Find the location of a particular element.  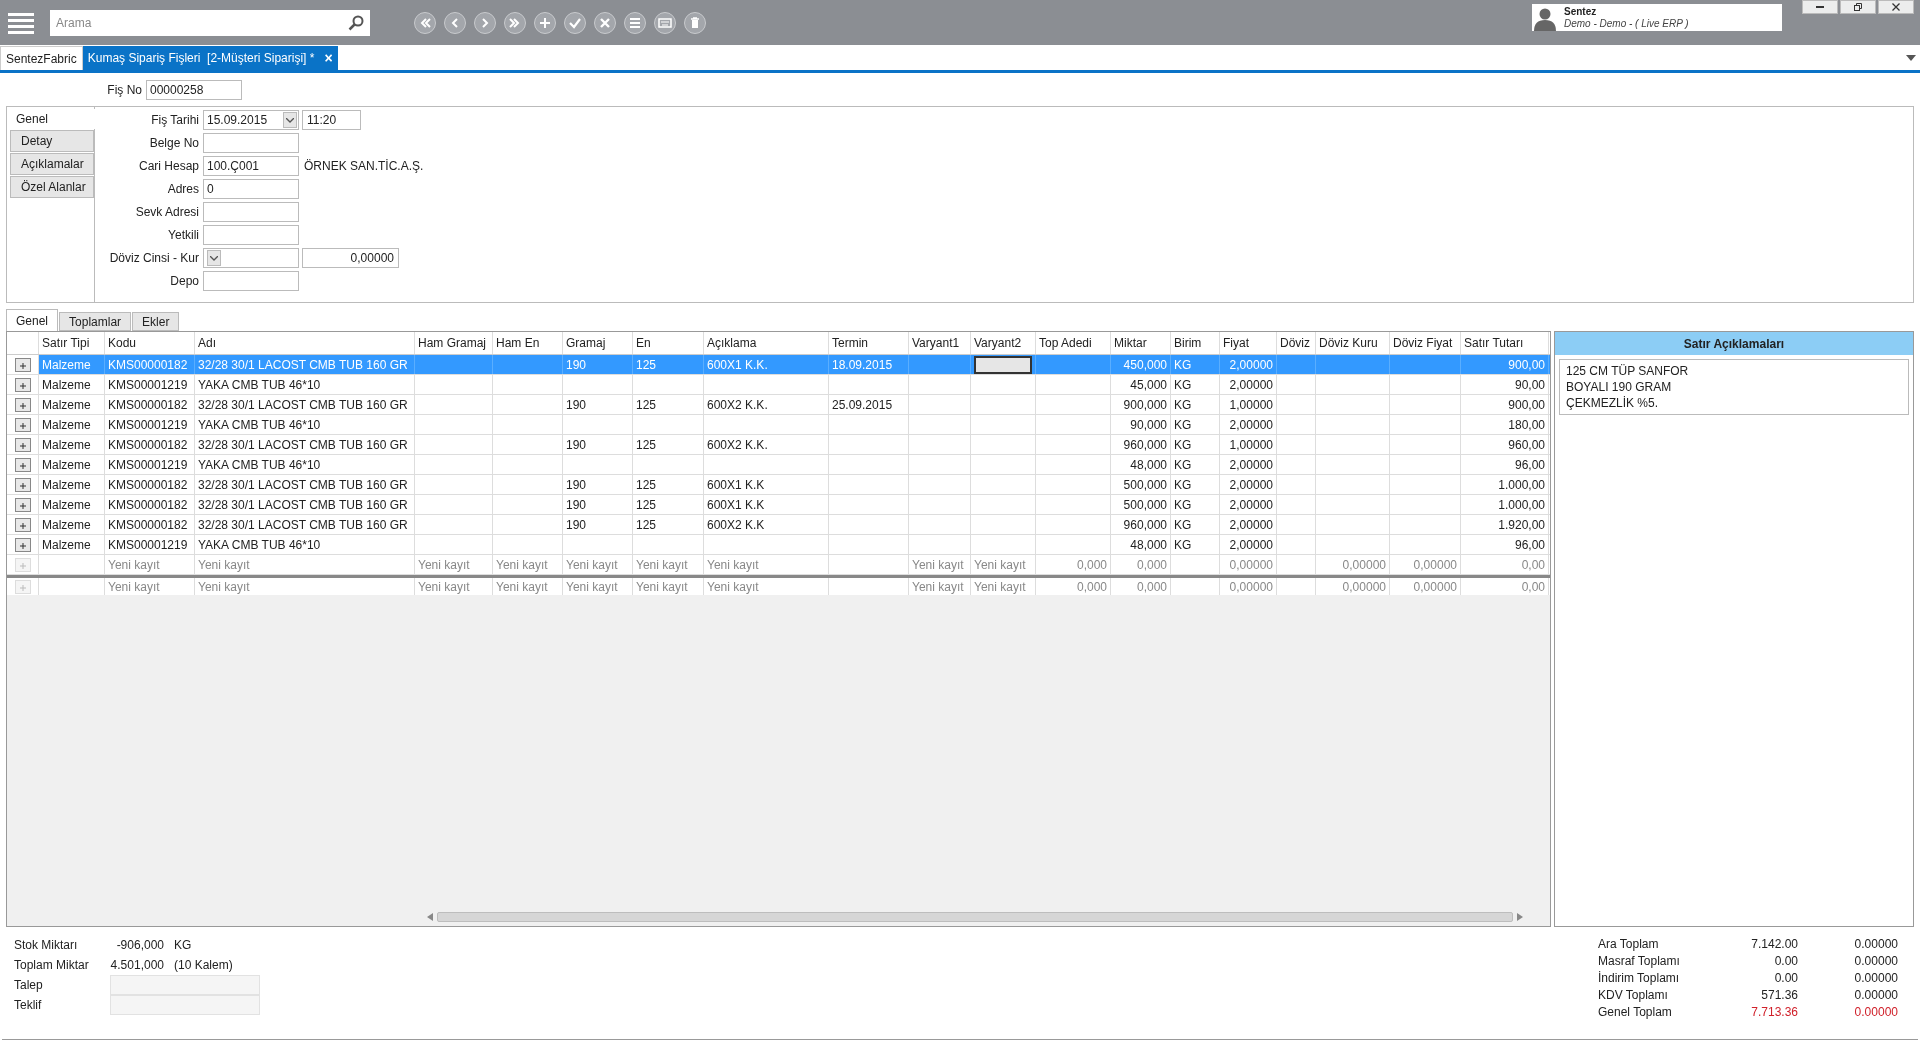

table-row: Malzeme KMS00001219 YAKA CMB TUB 46*10 45,000 KG 2,00000 90,00 is located at coordinates (778, 385).